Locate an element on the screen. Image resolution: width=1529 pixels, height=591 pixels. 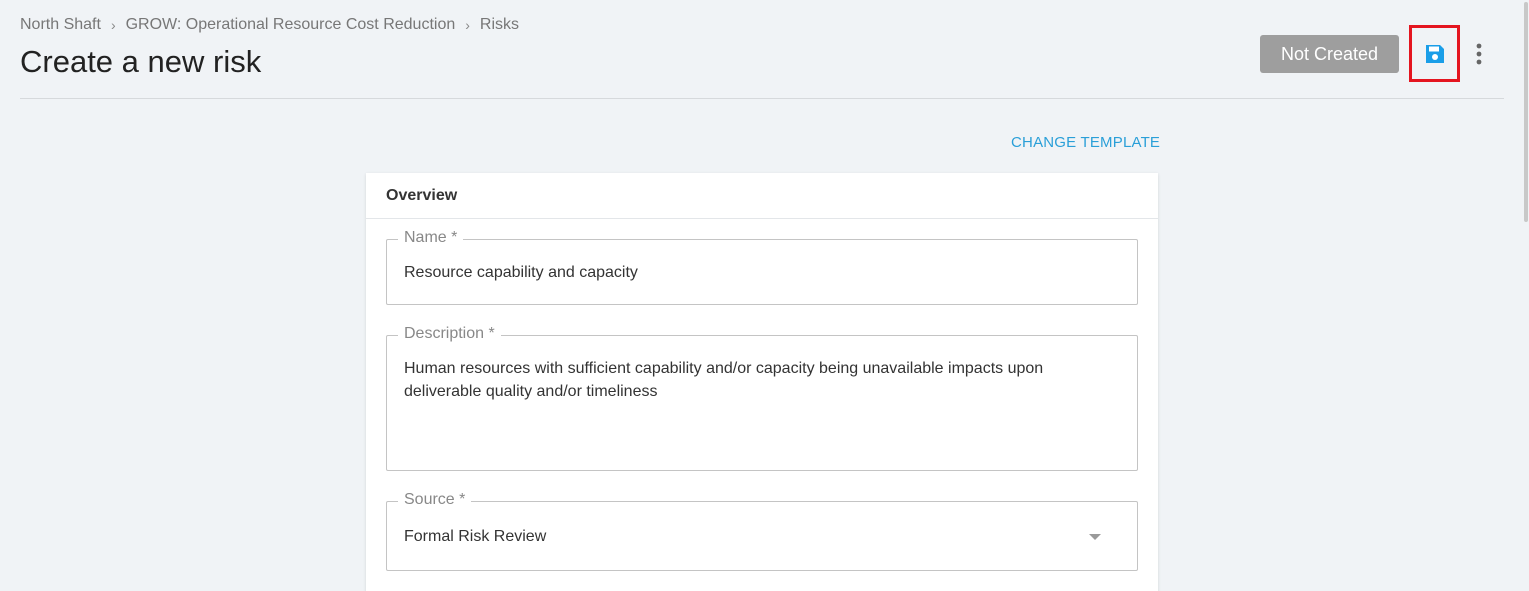
source-select: Source * Formal Risk Review is located at coordinates (762, 531).